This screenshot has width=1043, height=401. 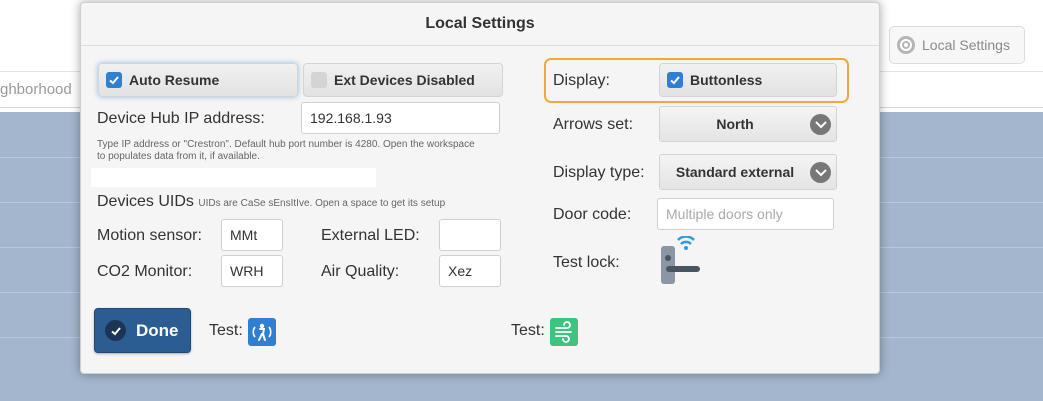 I want to click on auto-resume-toggle: Auto Resume, so click(x=198, y=80).